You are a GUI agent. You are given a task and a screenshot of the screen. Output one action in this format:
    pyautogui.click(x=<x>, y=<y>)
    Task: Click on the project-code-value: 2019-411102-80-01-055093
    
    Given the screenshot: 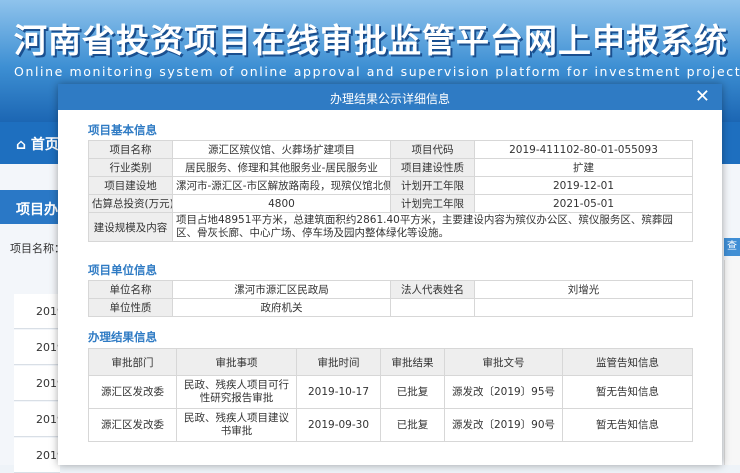 What is the action you would take?
    pyautogui.click(x=583, y=149)
    